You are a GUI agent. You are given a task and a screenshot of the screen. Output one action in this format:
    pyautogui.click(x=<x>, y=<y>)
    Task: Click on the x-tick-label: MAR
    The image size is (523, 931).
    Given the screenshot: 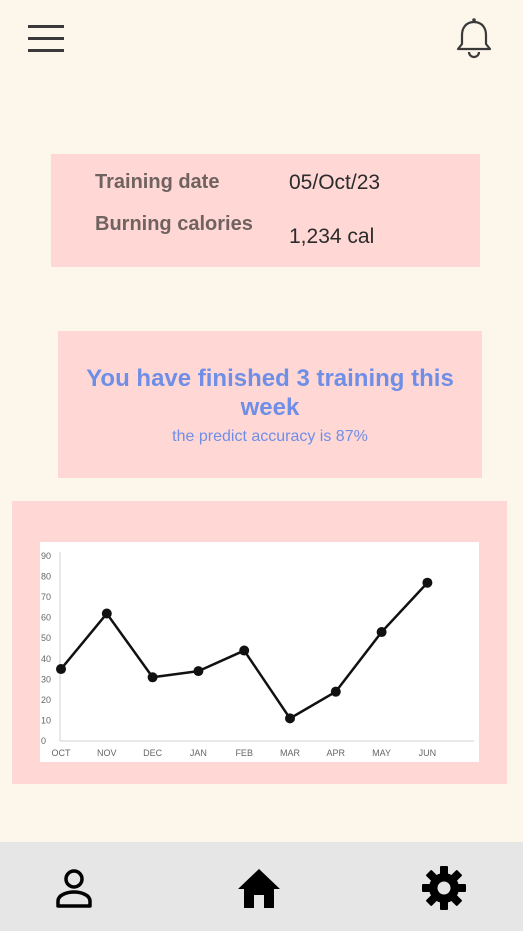 What is the action you would take?
    pyautogui.click(x=290, y=753)
    